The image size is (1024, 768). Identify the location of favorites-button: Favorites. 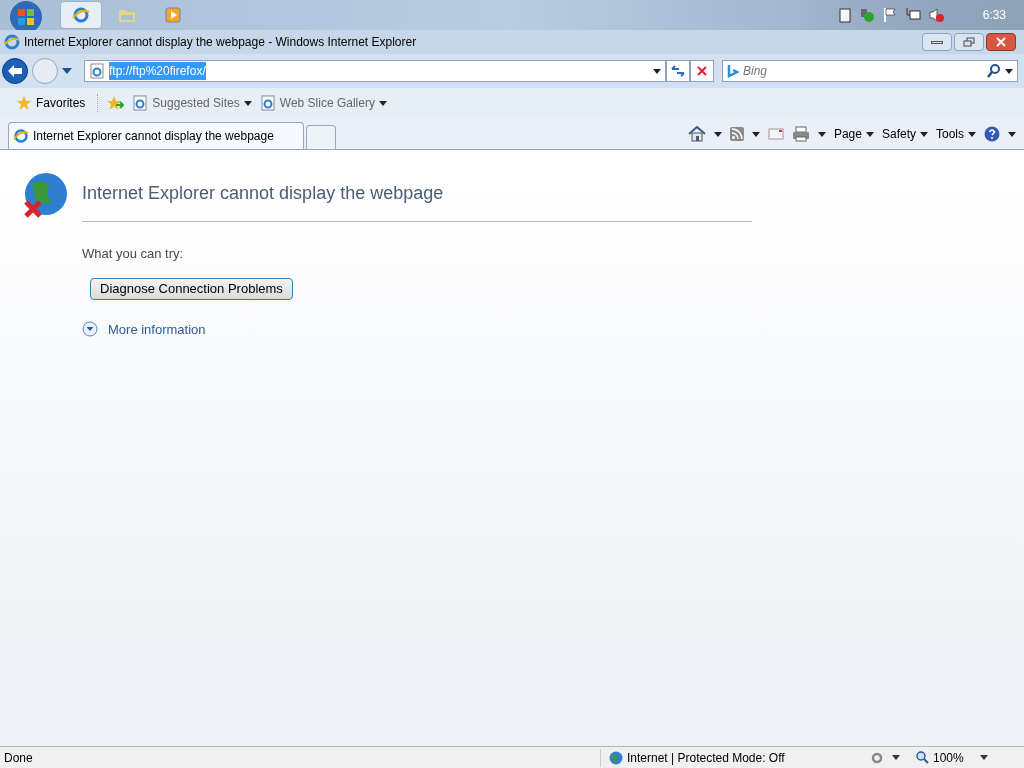
(57, 103).